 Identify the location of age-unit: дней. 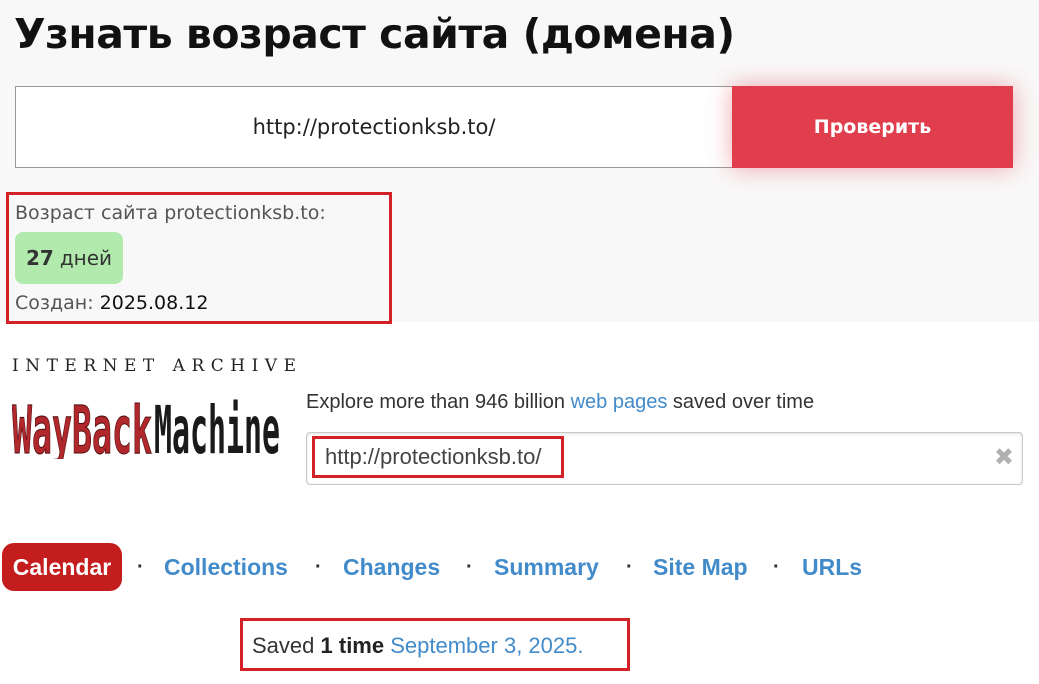
(86, 258).